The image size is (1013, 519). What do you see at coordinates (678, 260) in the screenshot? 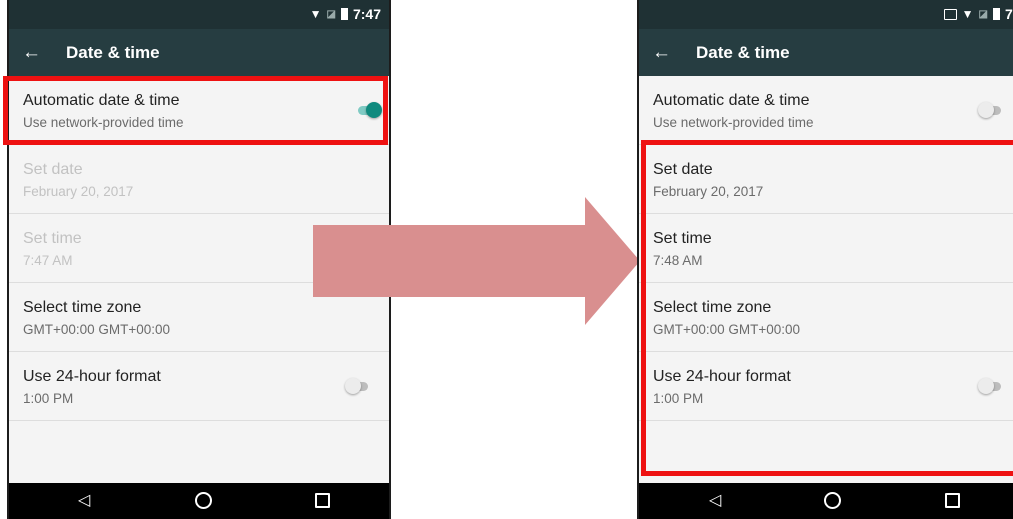
I see `setting-subtitle: 7:48 AM` at bounding box center [678, 260].